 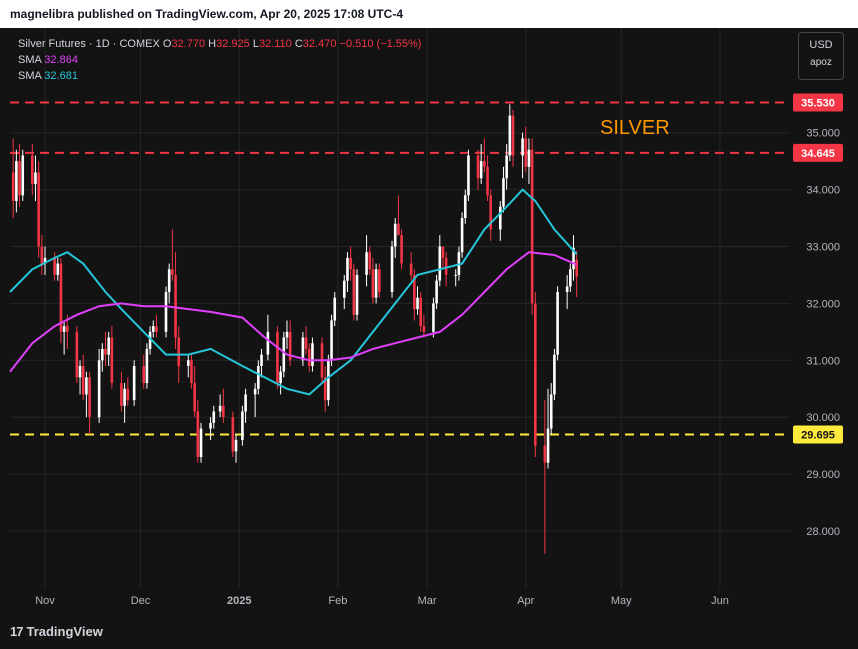 I want to click on sma-slow-row: SMA 32.681, so click(x=219, y=76).